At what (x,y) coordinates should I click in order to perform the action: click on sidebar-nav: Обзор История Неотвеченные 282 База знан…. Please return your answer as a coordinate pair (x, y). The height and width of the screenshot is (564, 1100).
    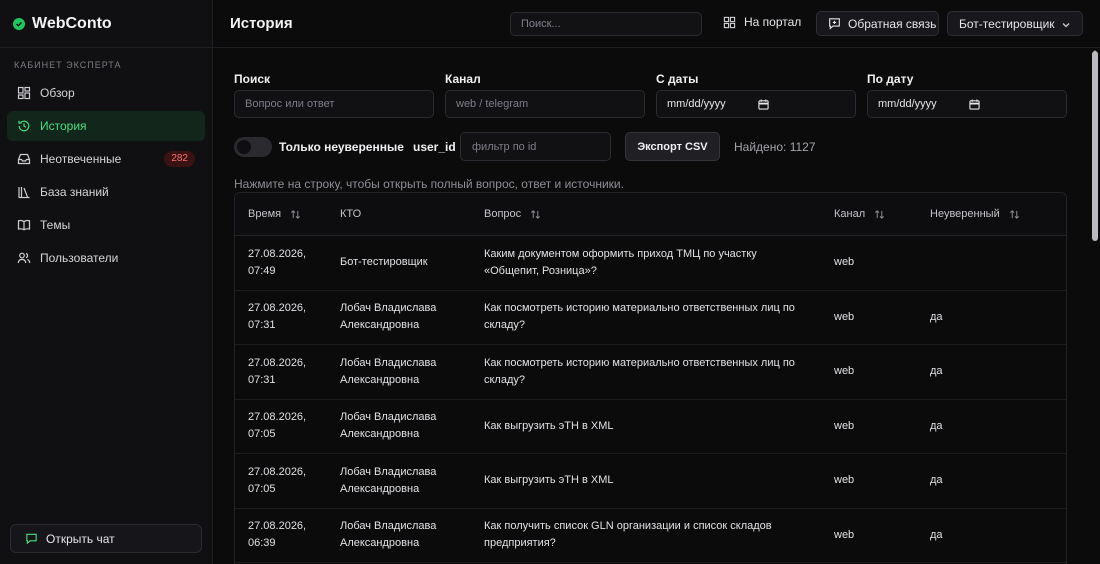
    Looking at the image, I should click on (106, 175).